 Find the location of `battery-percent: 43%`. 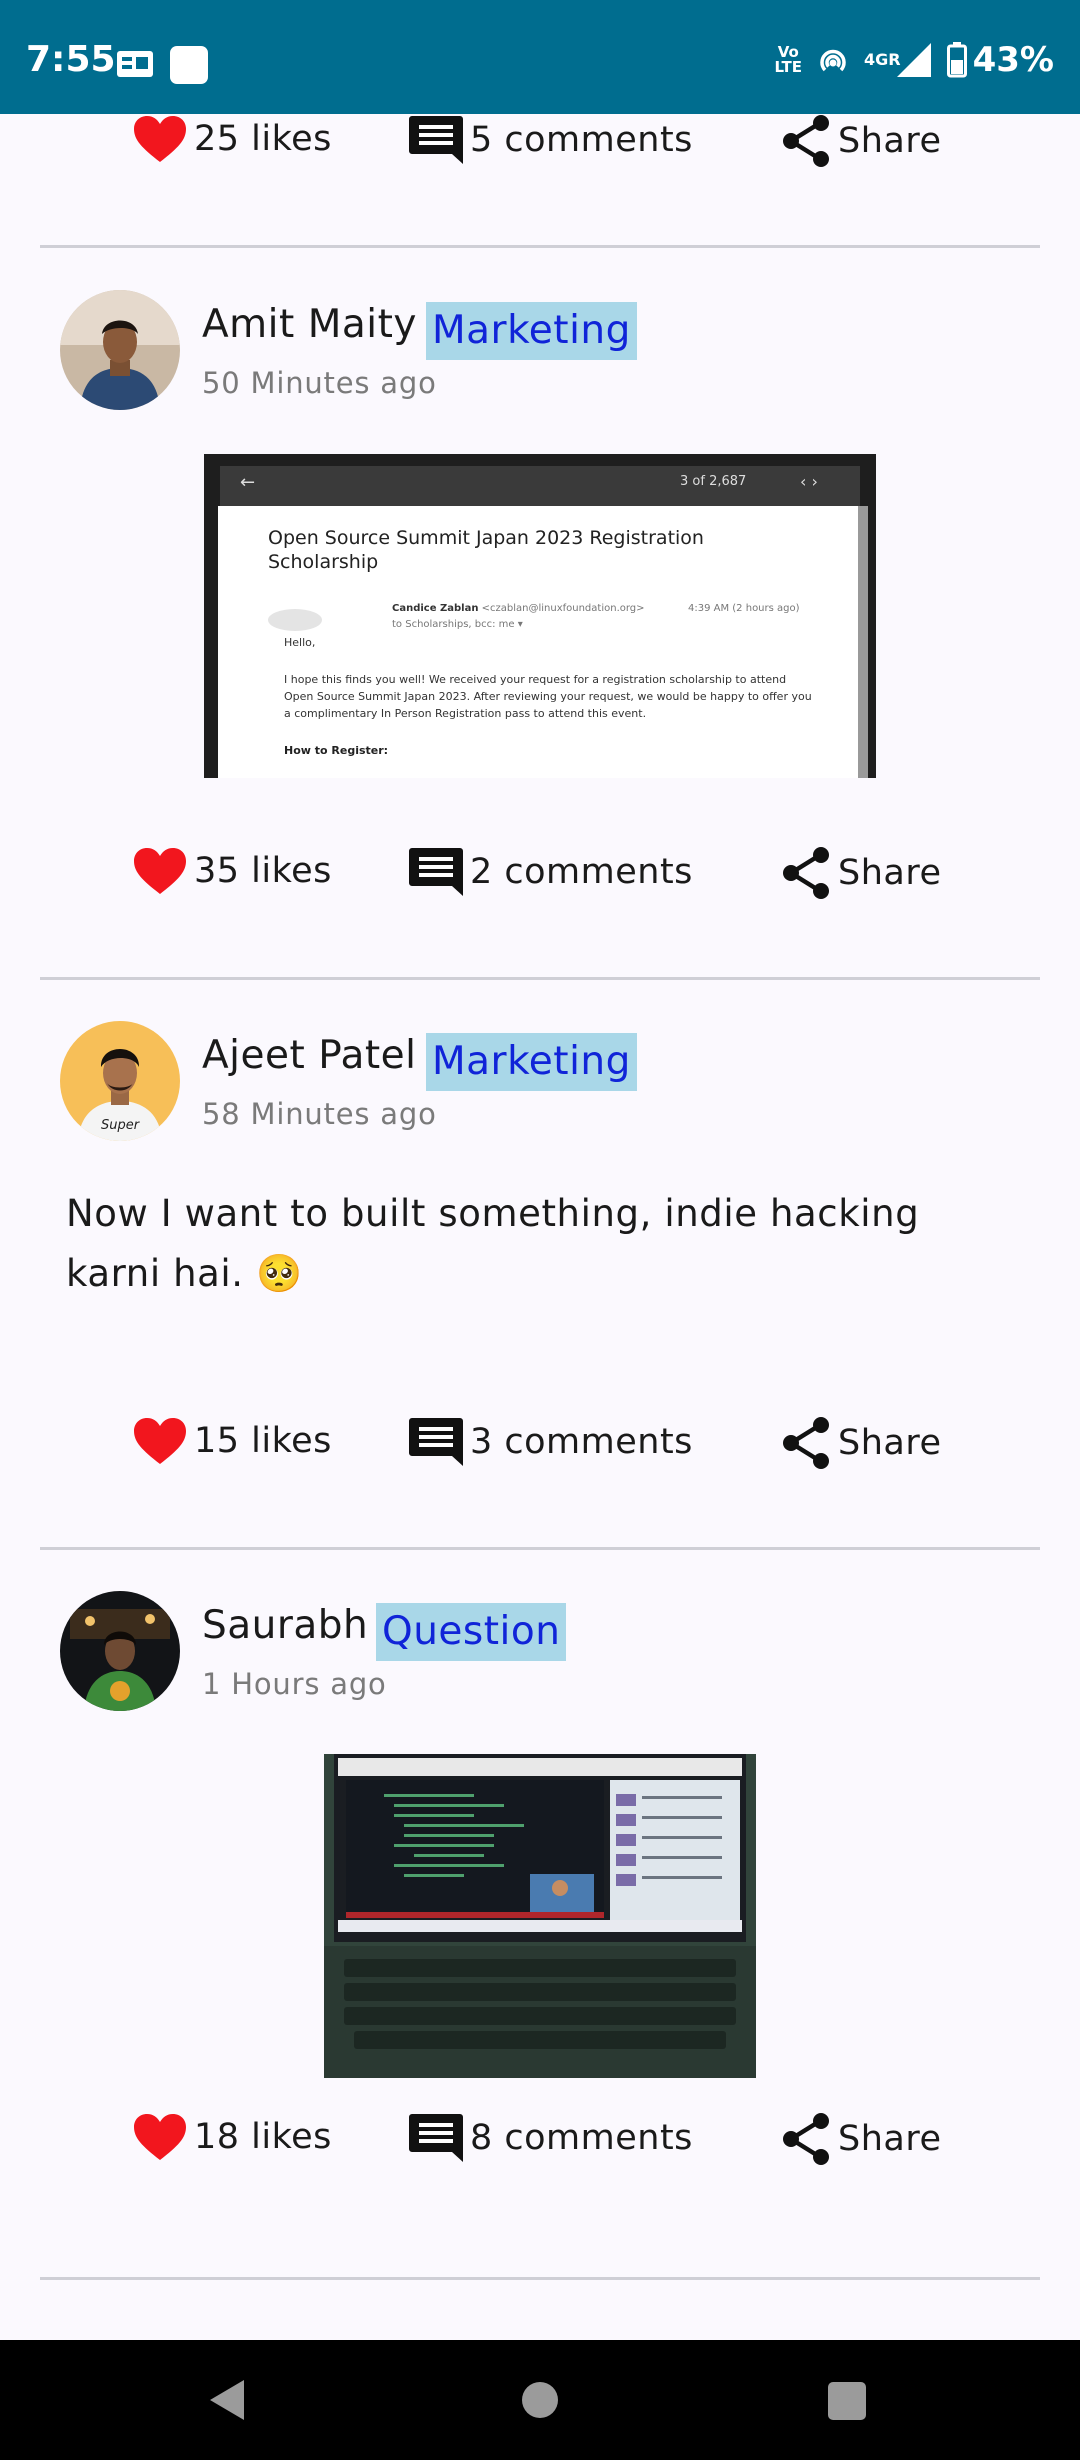

battery-percent: 43% is located at coordinates (1013, 60).